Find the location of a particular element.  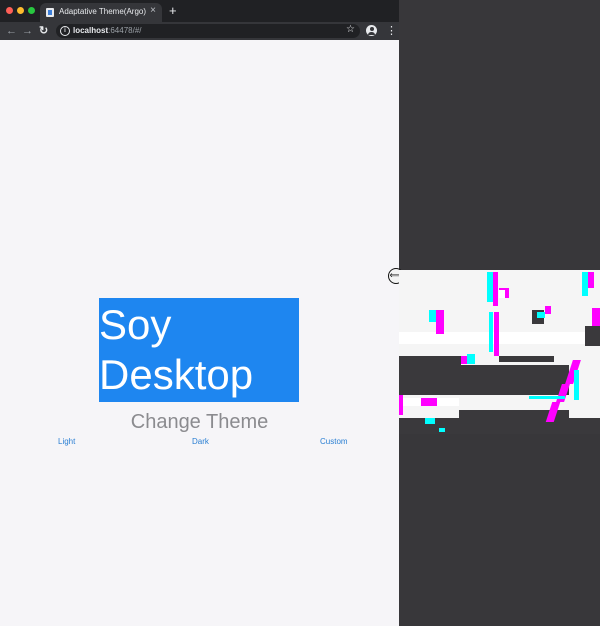

platform-label: Soy Desktop is located at coordinates (199, 350).